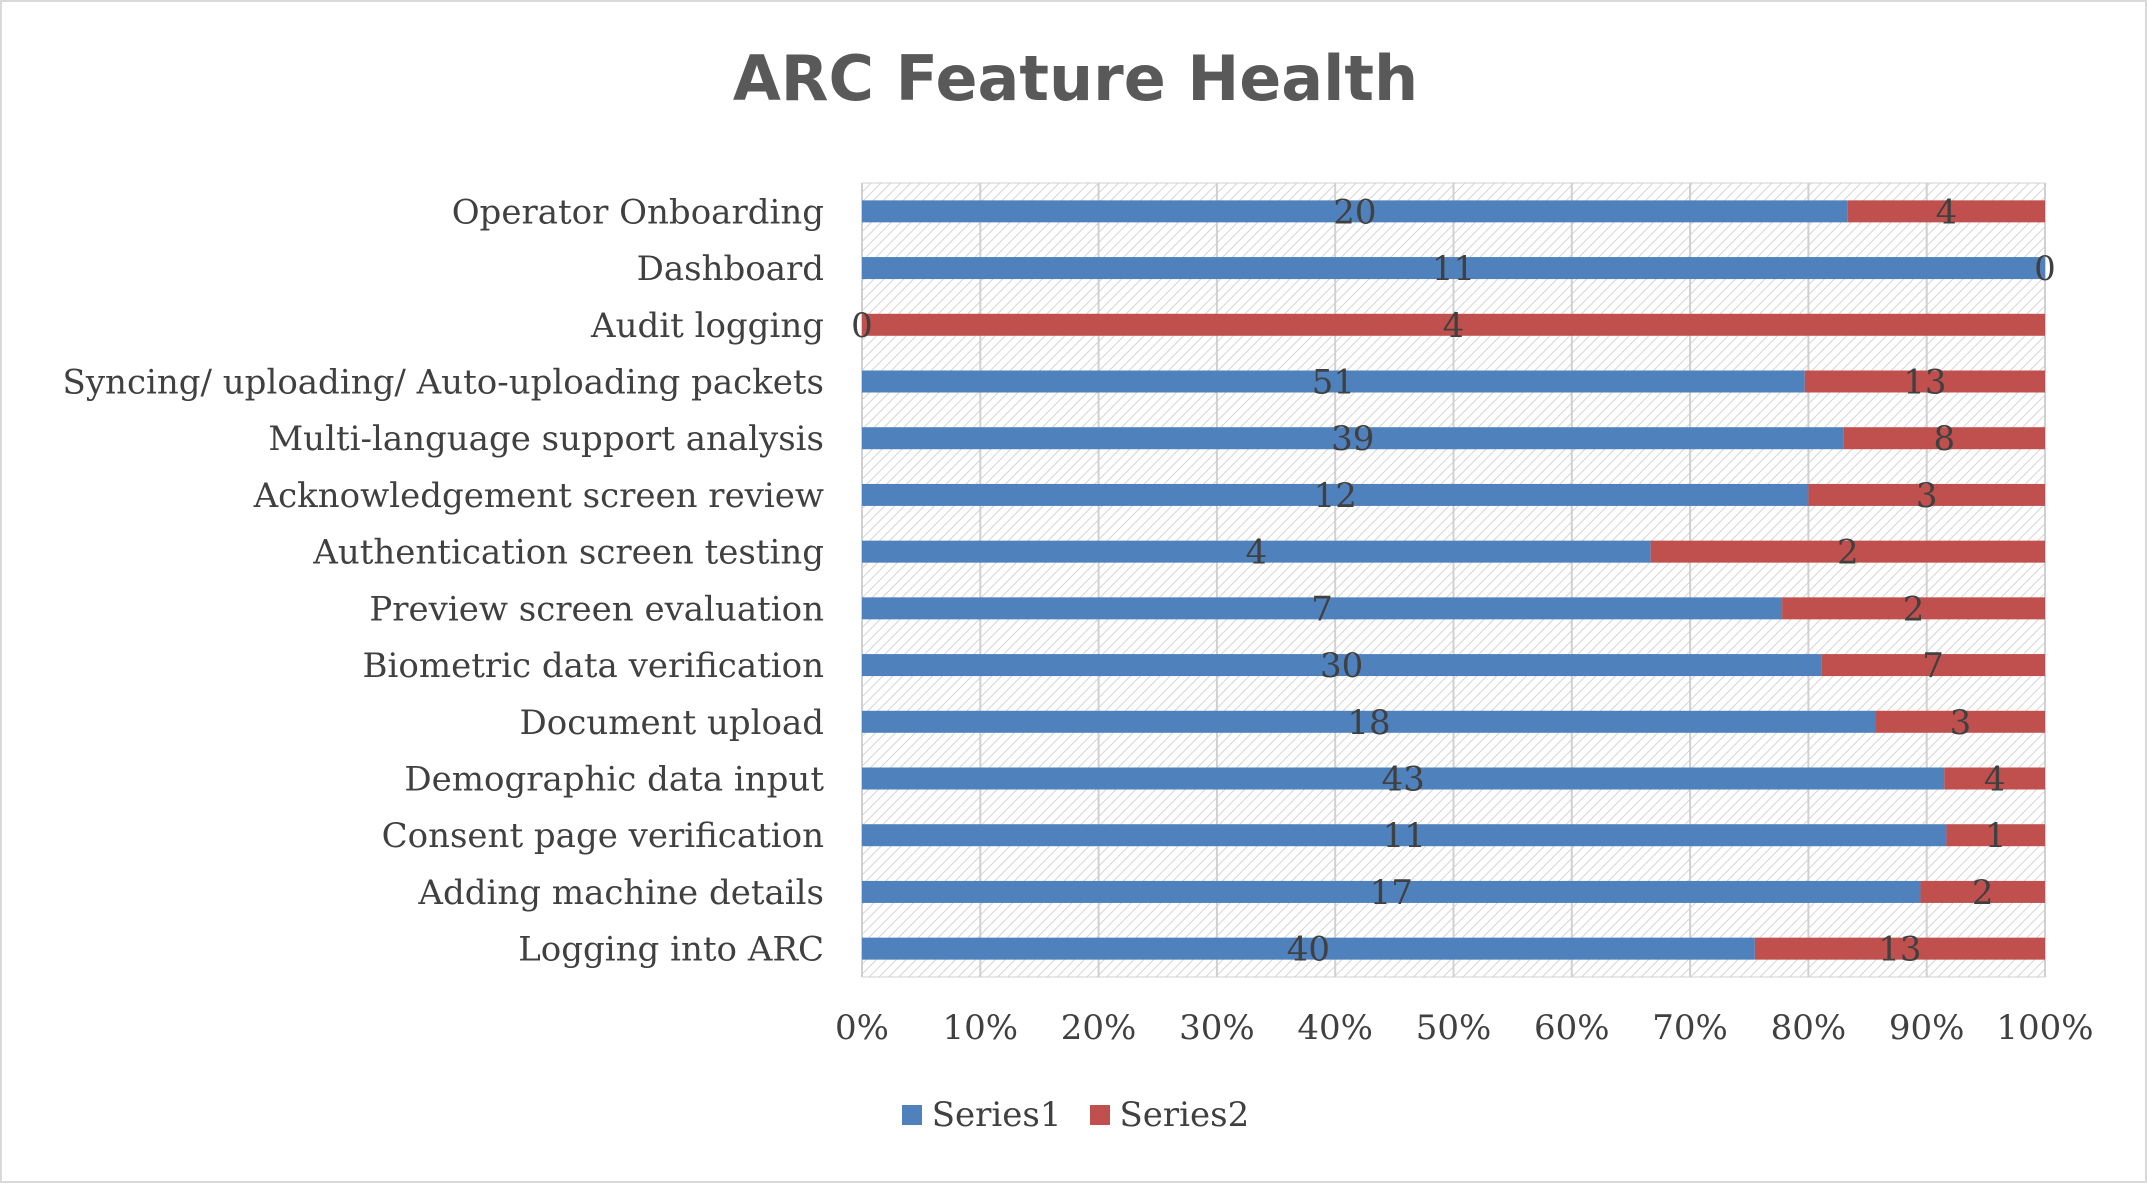 This screenshot has width=2147, height=1185. Describe the element at coordinates (707, 326) in the screenshot. I see `category-label: Audit logging` at that location.